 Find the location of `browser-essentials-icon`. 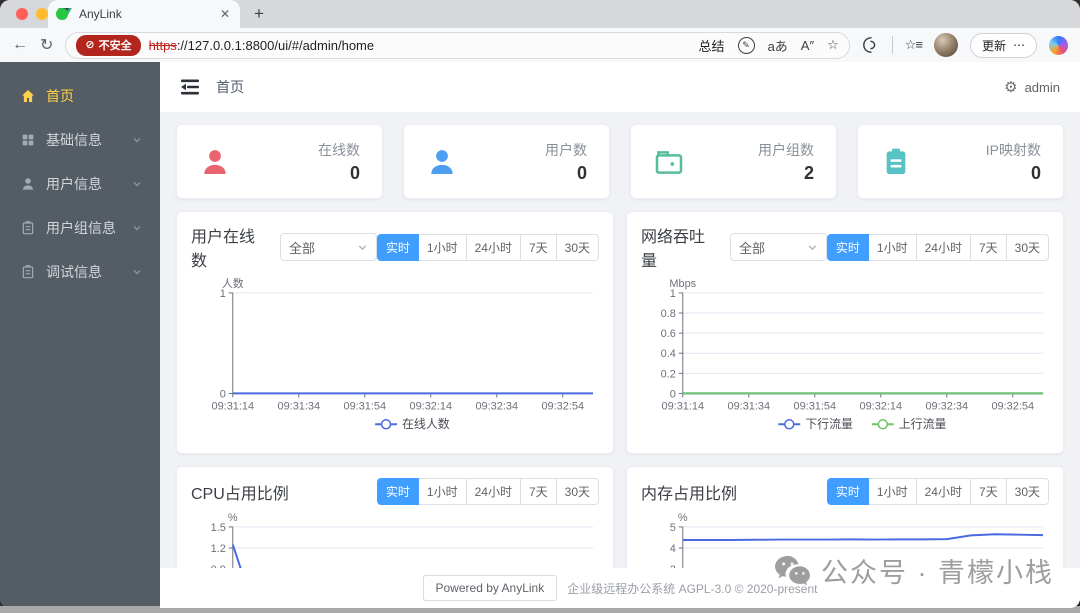

browser-essentials-icon is located at coordinates (871, 45).